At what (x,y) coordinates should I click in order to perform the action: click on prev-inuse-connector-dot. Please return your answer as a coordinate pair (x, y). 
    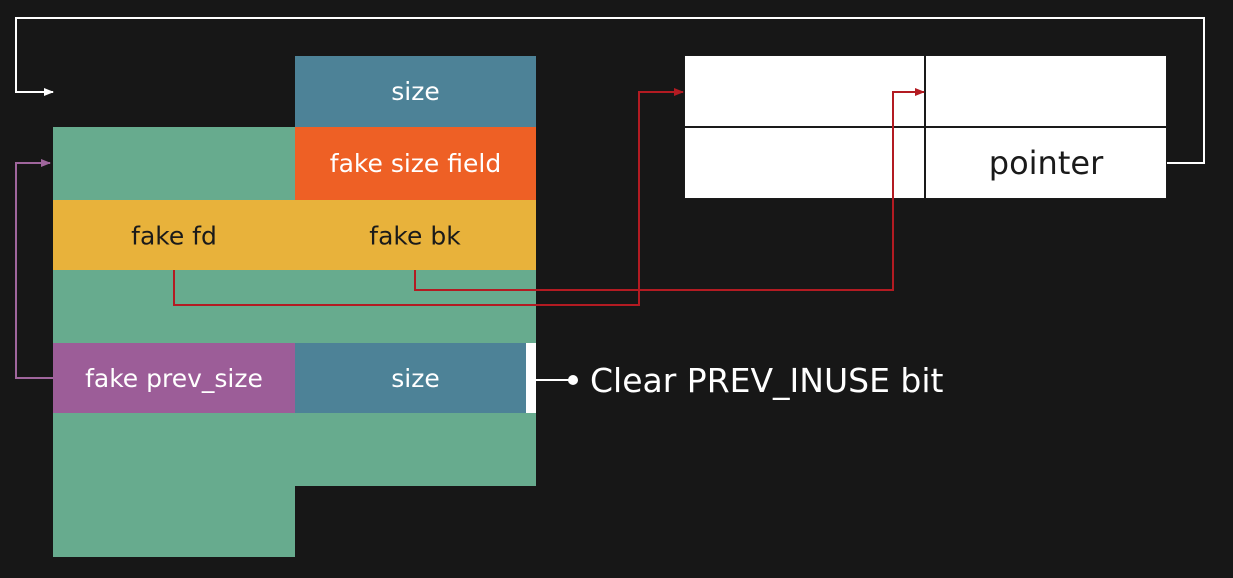
    Looking at the image, I should click on (573, 380).